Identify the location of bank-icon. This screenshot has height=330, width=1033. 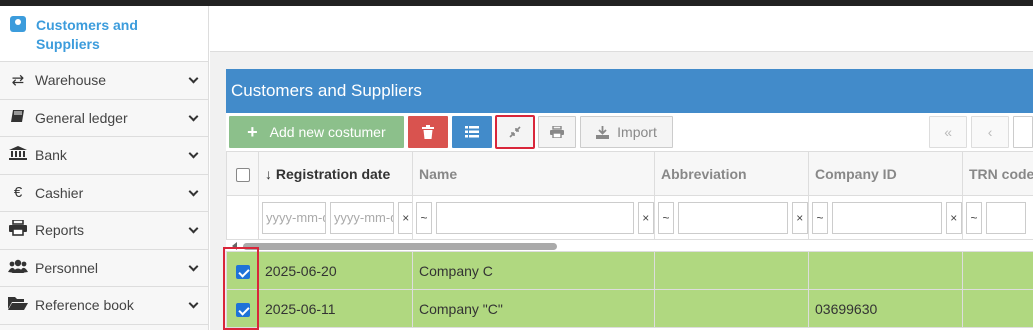
(18, 155).